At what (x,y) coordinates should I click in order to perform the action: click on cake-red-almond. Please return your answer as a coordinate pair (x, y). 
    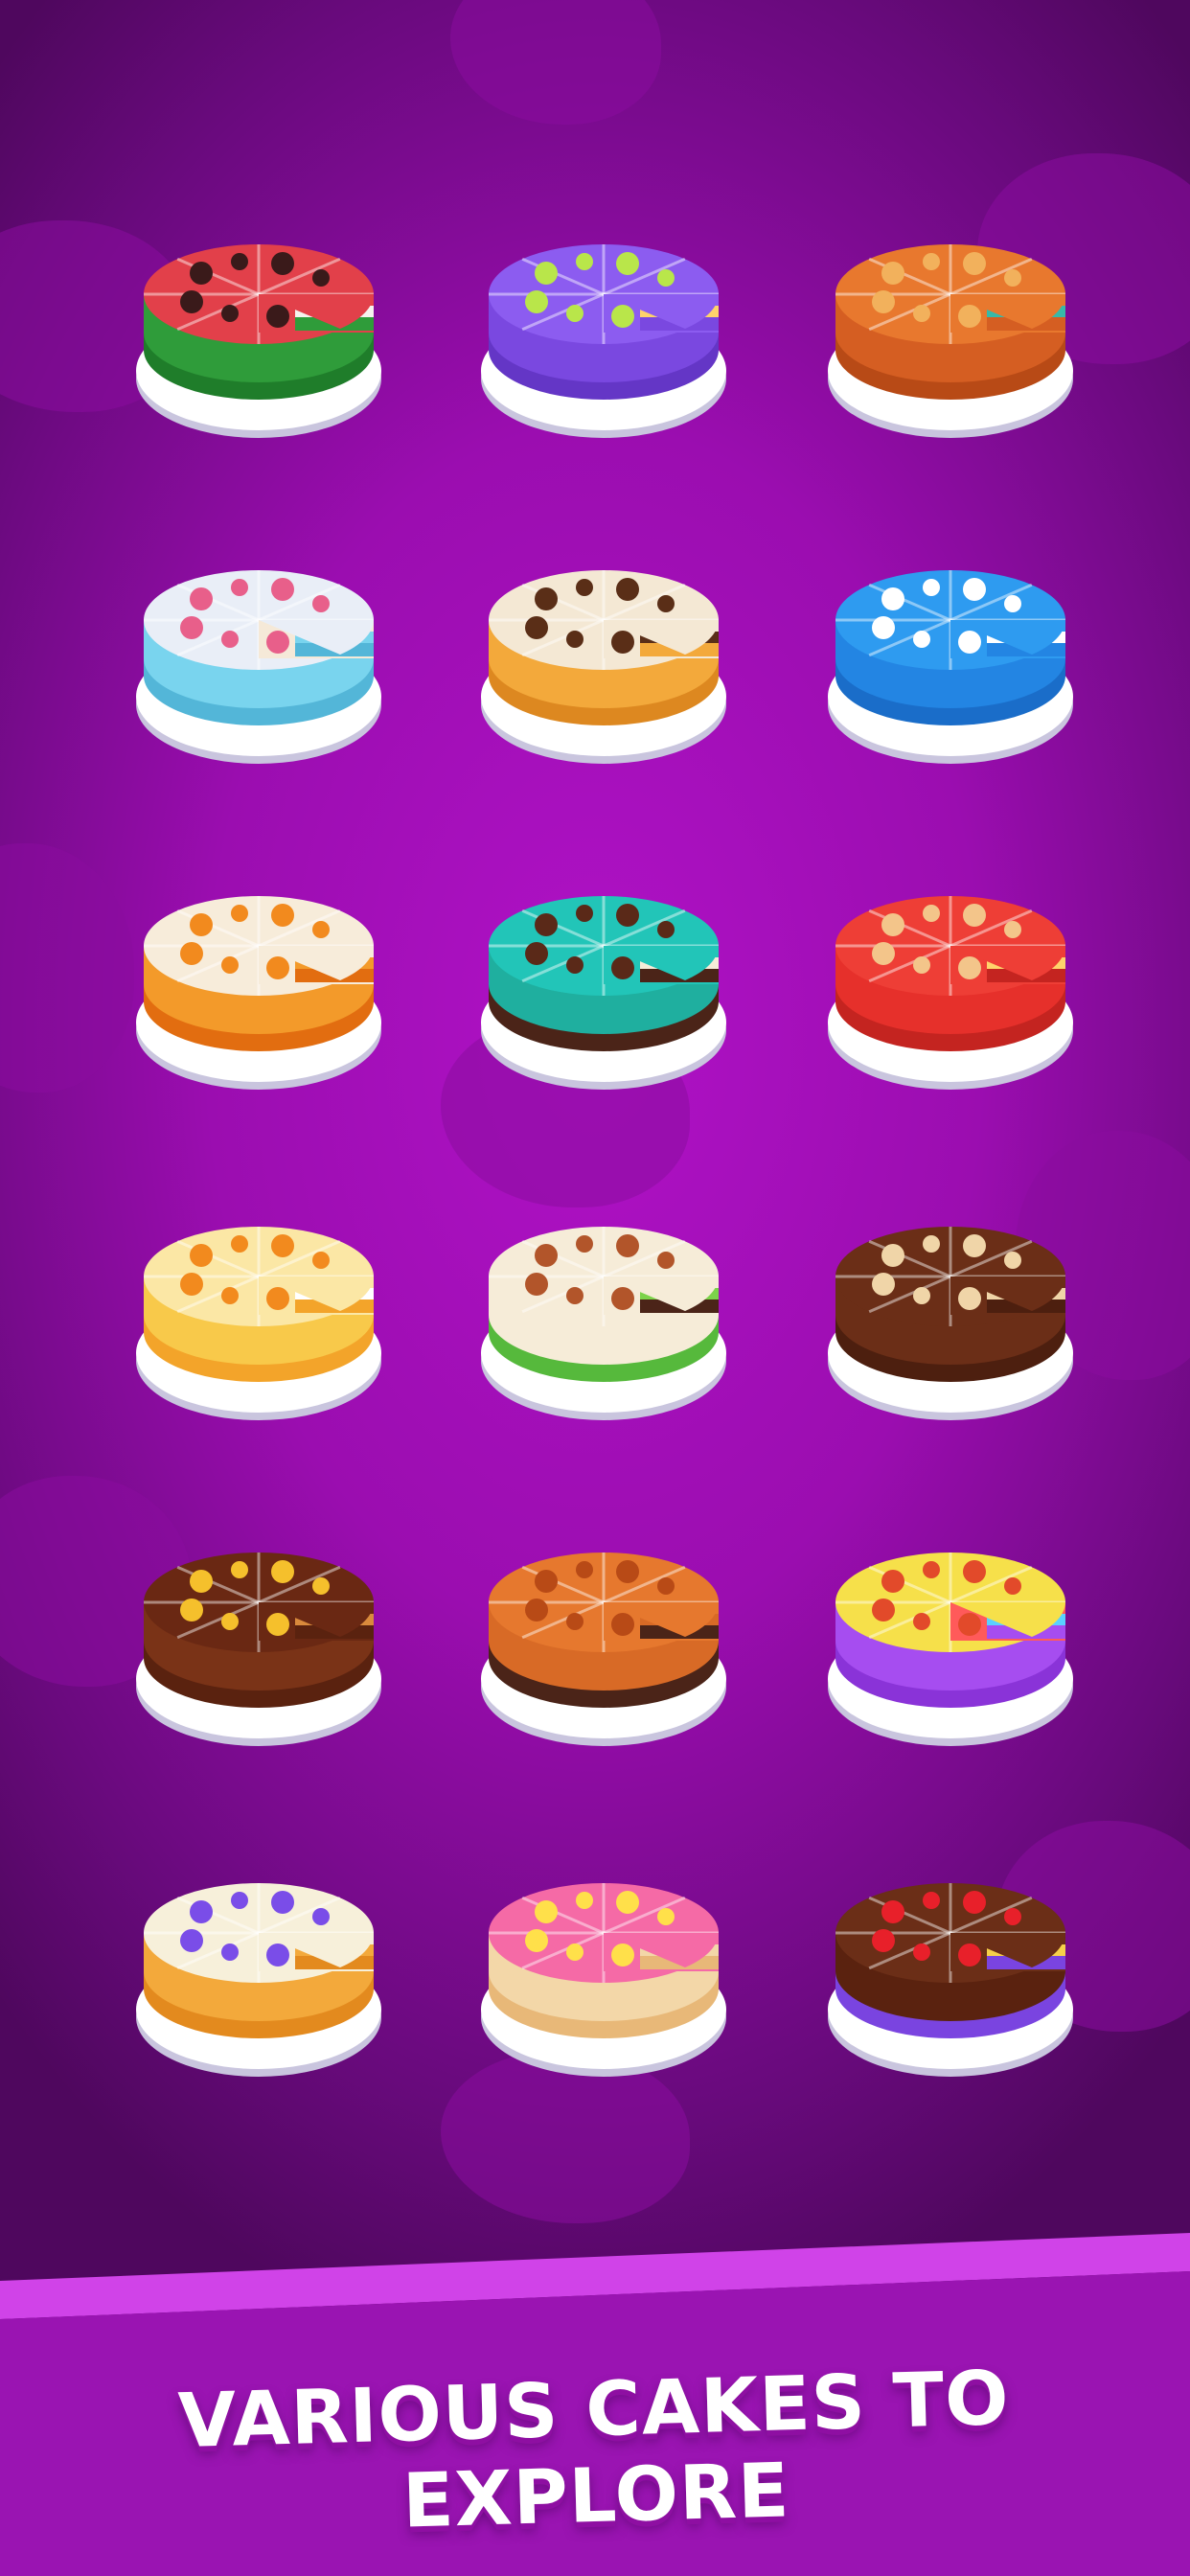
    Looking at the image, I should click on (951, 982).